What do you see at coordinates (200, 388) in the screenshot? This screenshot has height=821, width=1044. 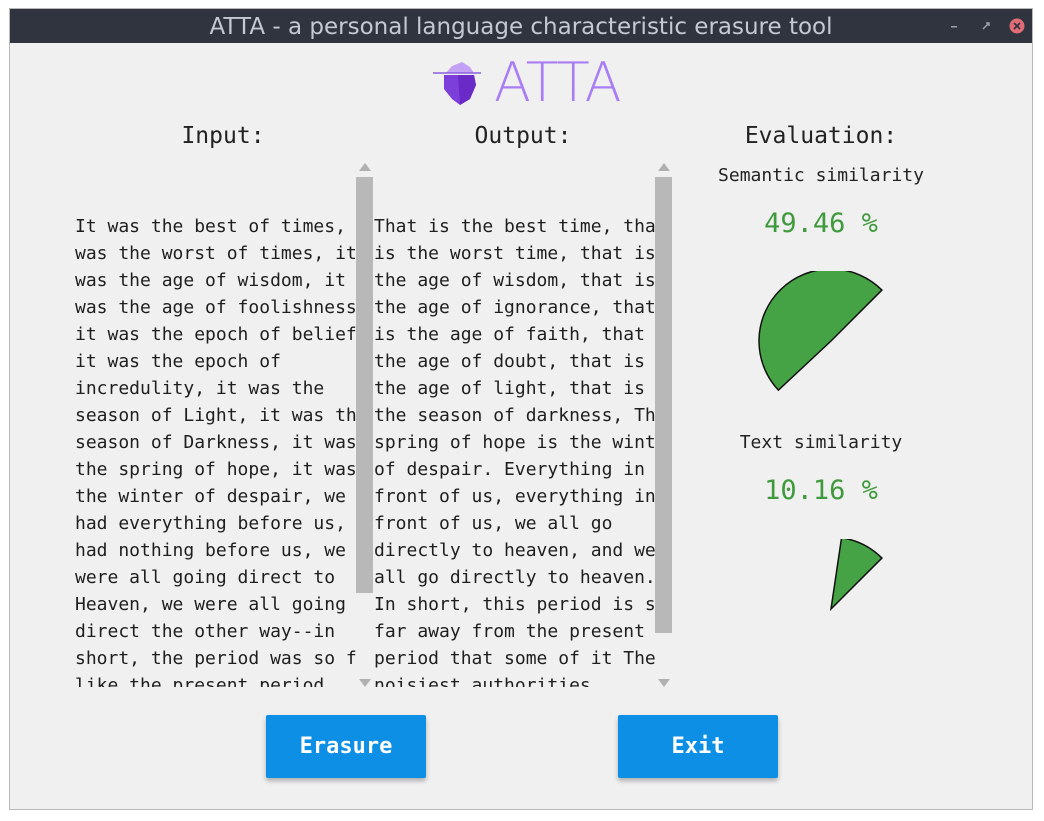 I see `text-line: incredulity, it was the` at bounding box center [200, 388].